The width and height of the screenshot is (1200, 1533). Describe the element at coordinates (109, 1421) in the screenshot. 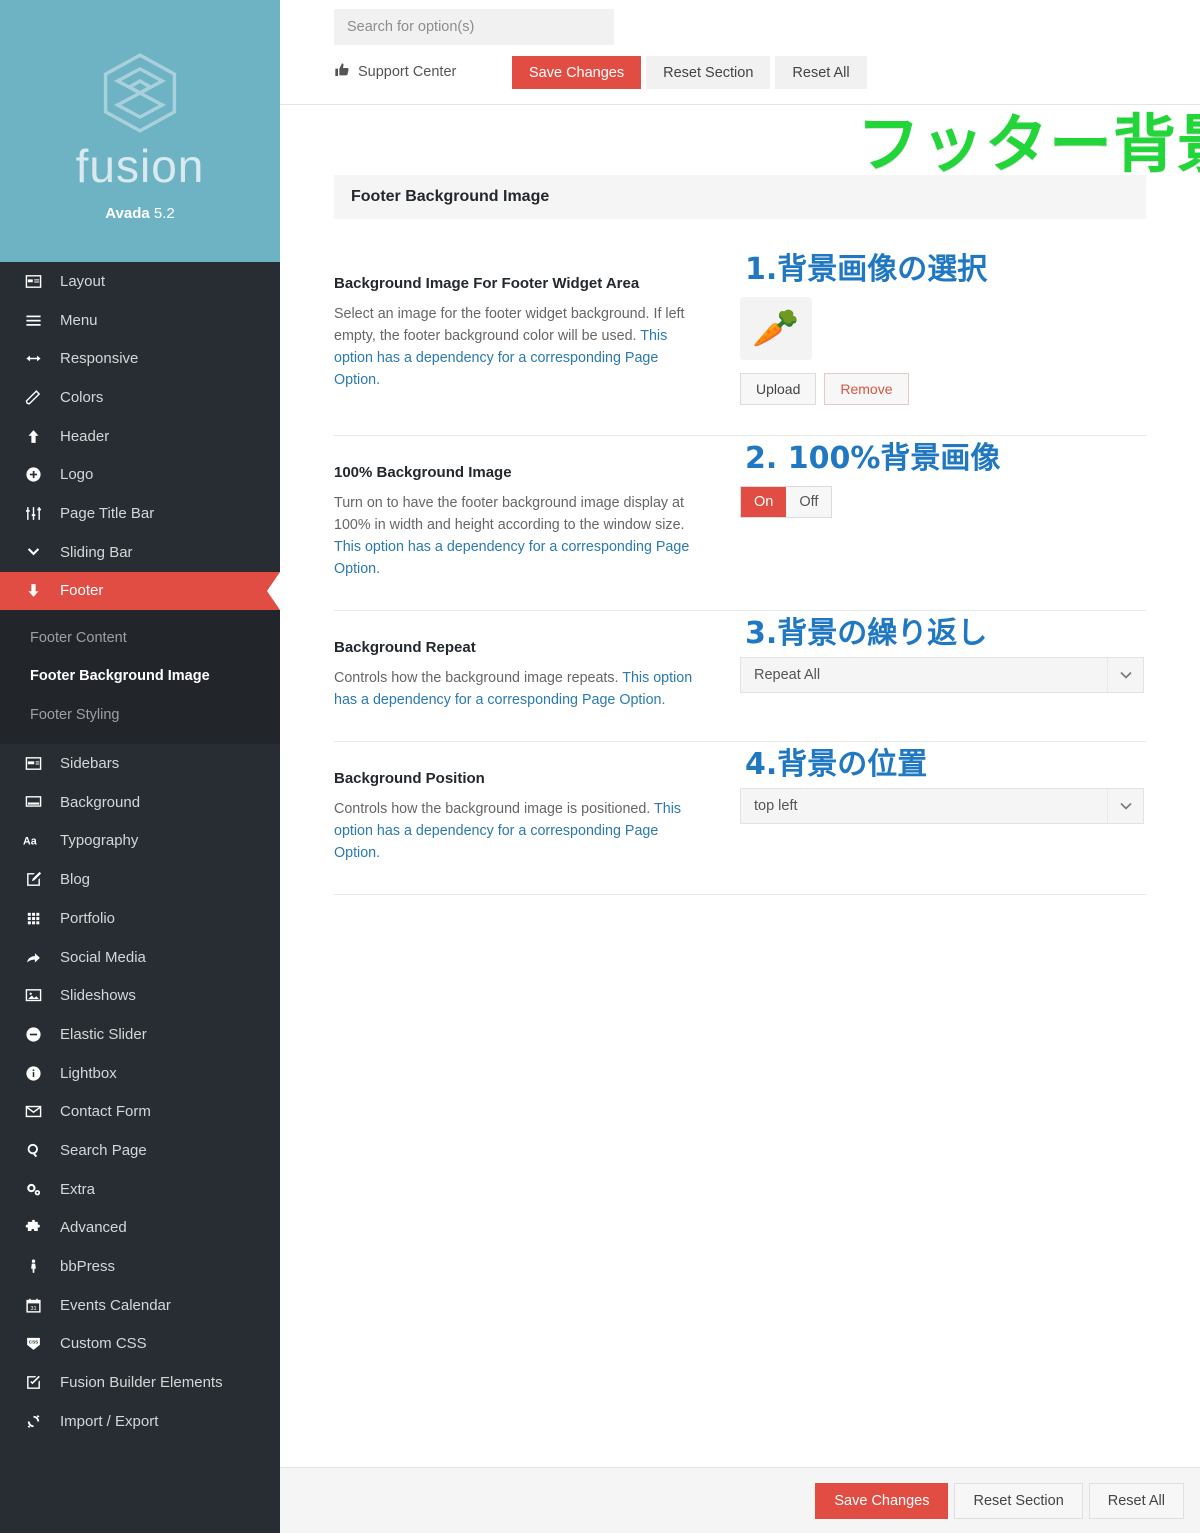

I see `sidebar-item-label: Import / Export` at that location.